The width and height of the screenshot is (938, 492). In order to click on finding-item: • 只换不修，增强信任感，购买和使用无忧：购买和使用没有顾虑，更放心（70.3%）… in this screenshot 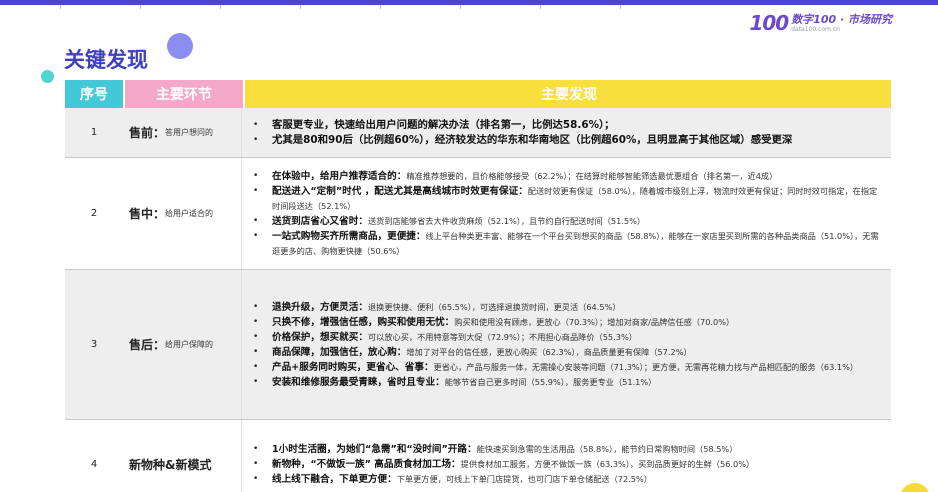, I will do `click(554, 322)`.